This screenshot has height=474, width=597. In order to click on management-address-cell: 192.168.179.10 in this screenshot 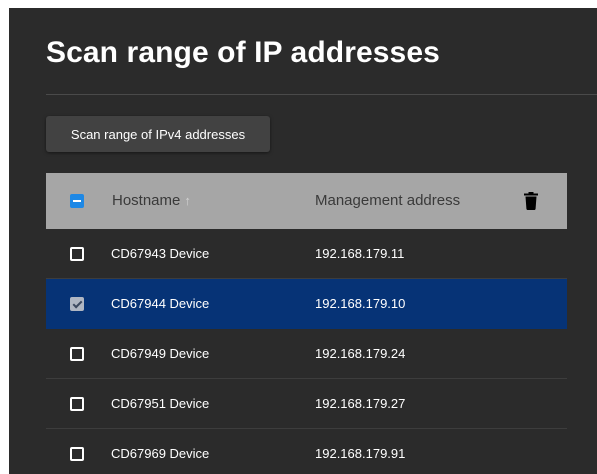, I will do `click(360, 303)`.